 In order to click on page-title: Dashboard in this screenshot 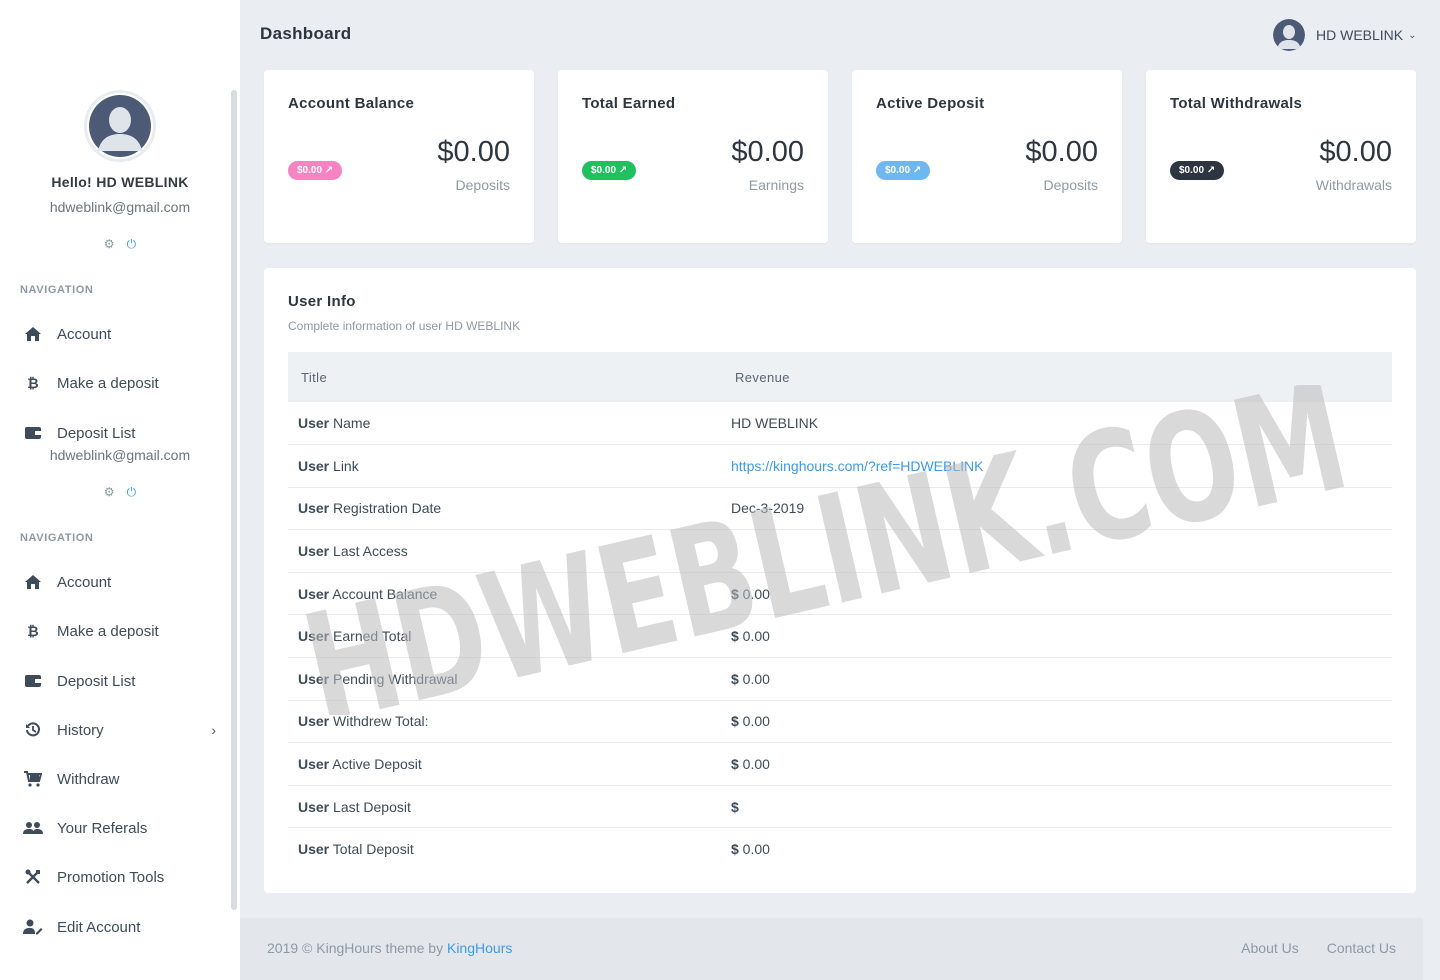, I will do `click(306, 33)`.